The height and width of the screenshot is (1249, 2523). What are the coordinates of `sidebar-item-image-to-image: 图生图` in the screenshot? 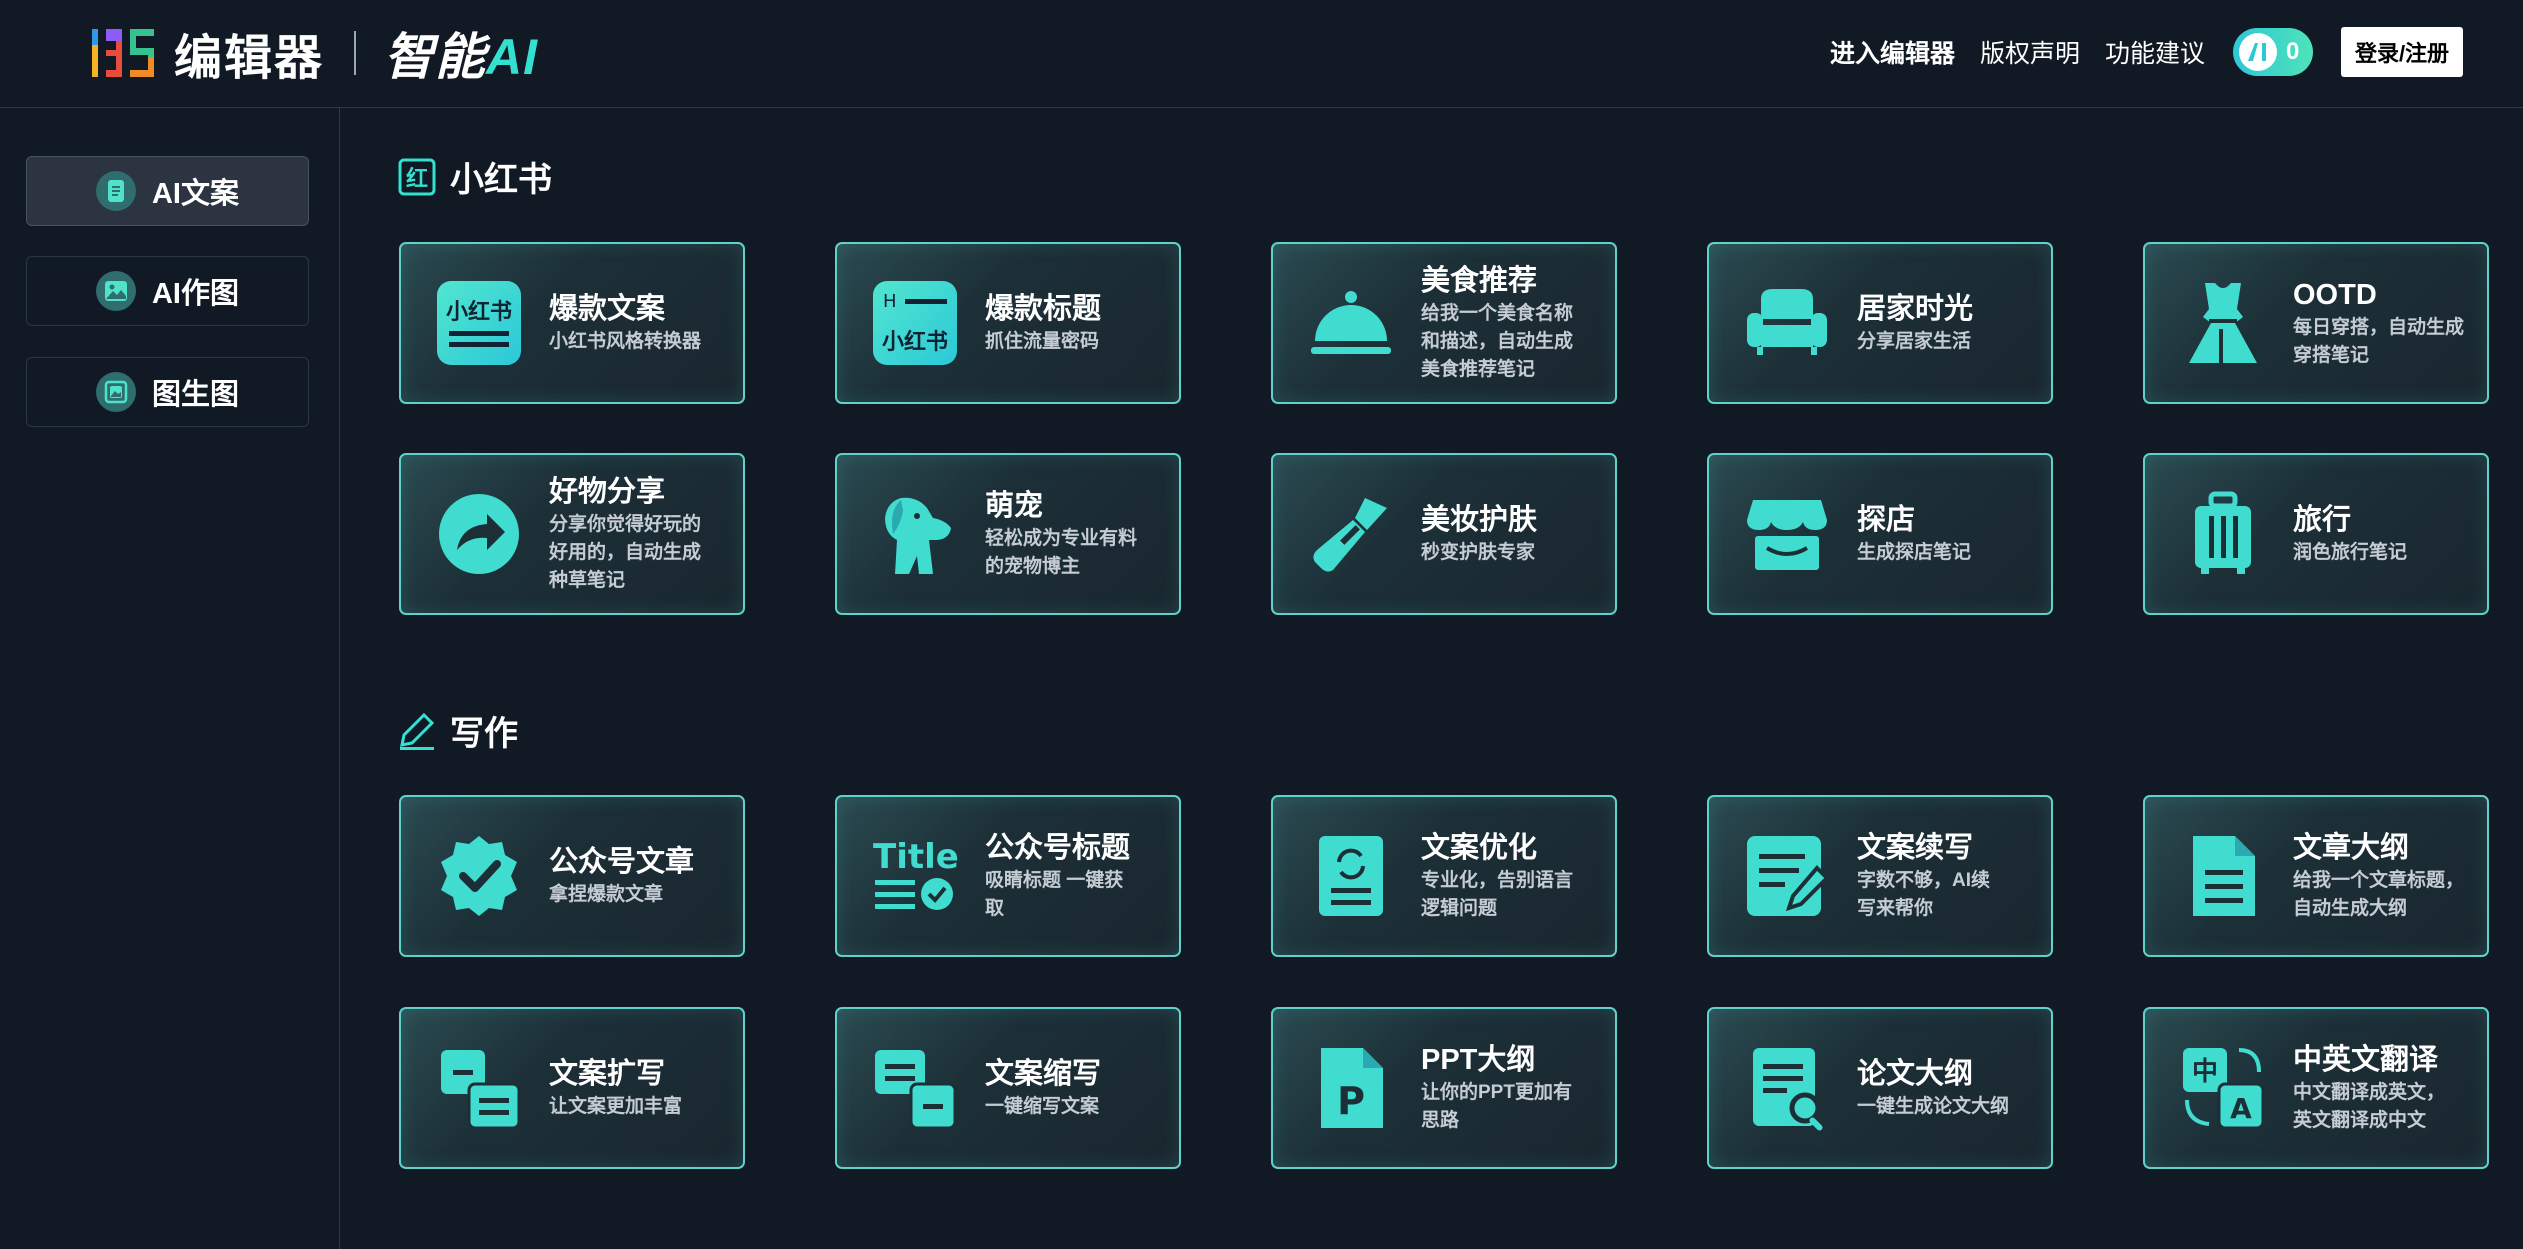 It's located at (167, 392).